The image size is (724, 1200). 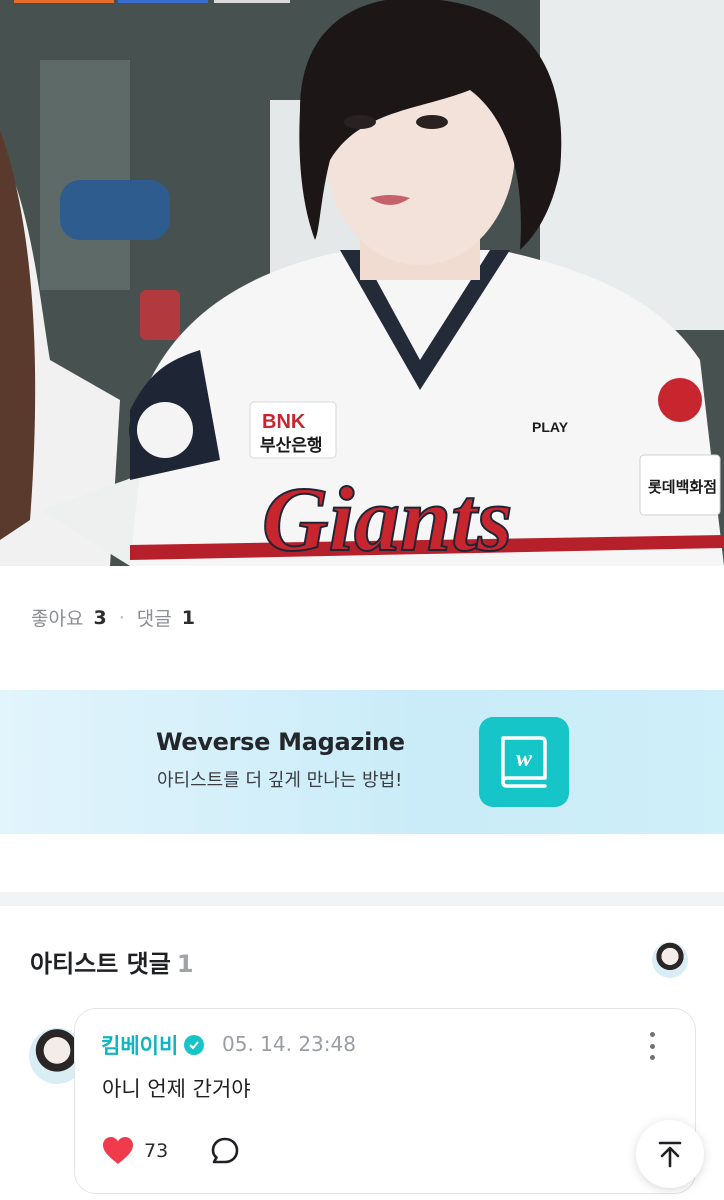 I want to click on kebab-menu-icon, so click(x=652, y=1046).